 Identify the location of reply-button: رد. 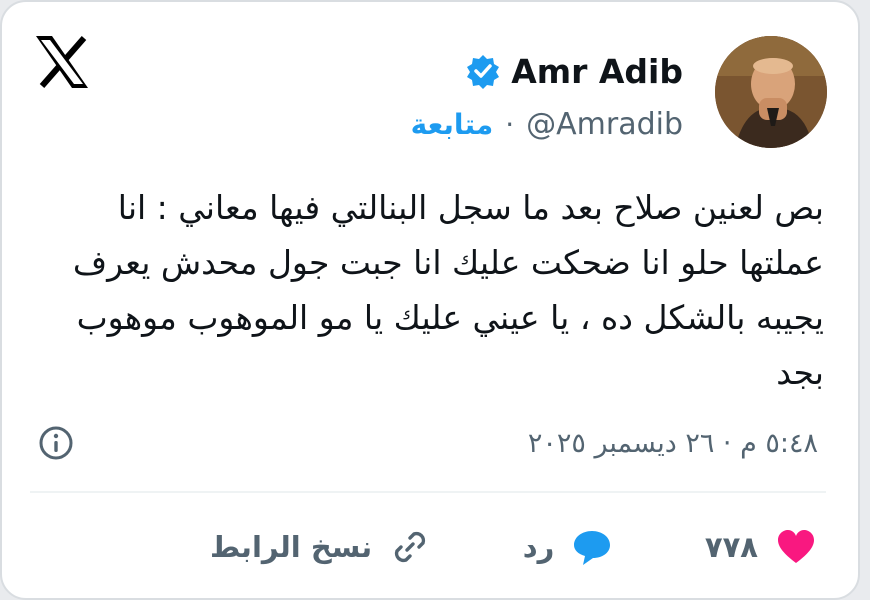
(569, 547).